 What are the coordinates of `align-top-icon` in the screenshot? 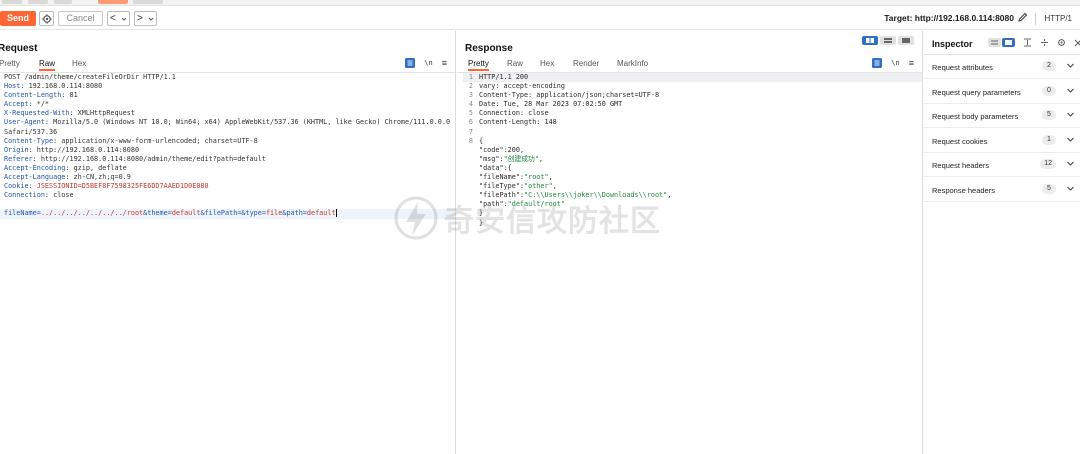 It's located at (1027, 42).